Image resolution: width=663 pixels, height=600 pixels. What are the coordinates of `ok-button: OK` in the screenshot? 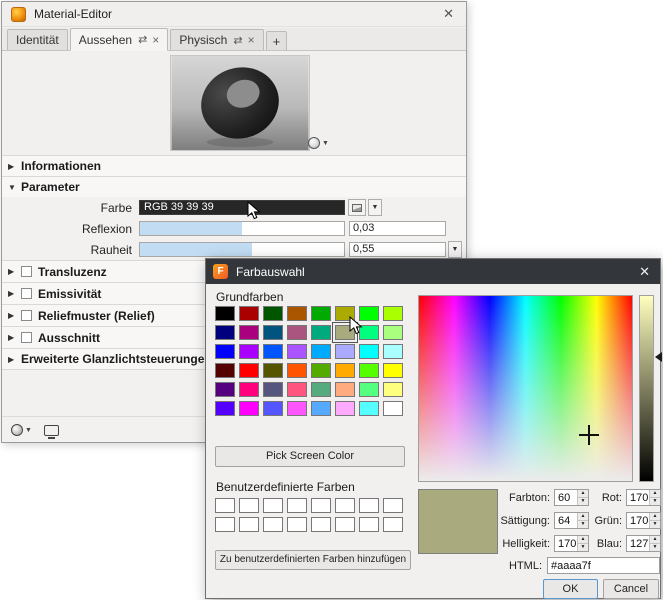 It's located at (570, 589).